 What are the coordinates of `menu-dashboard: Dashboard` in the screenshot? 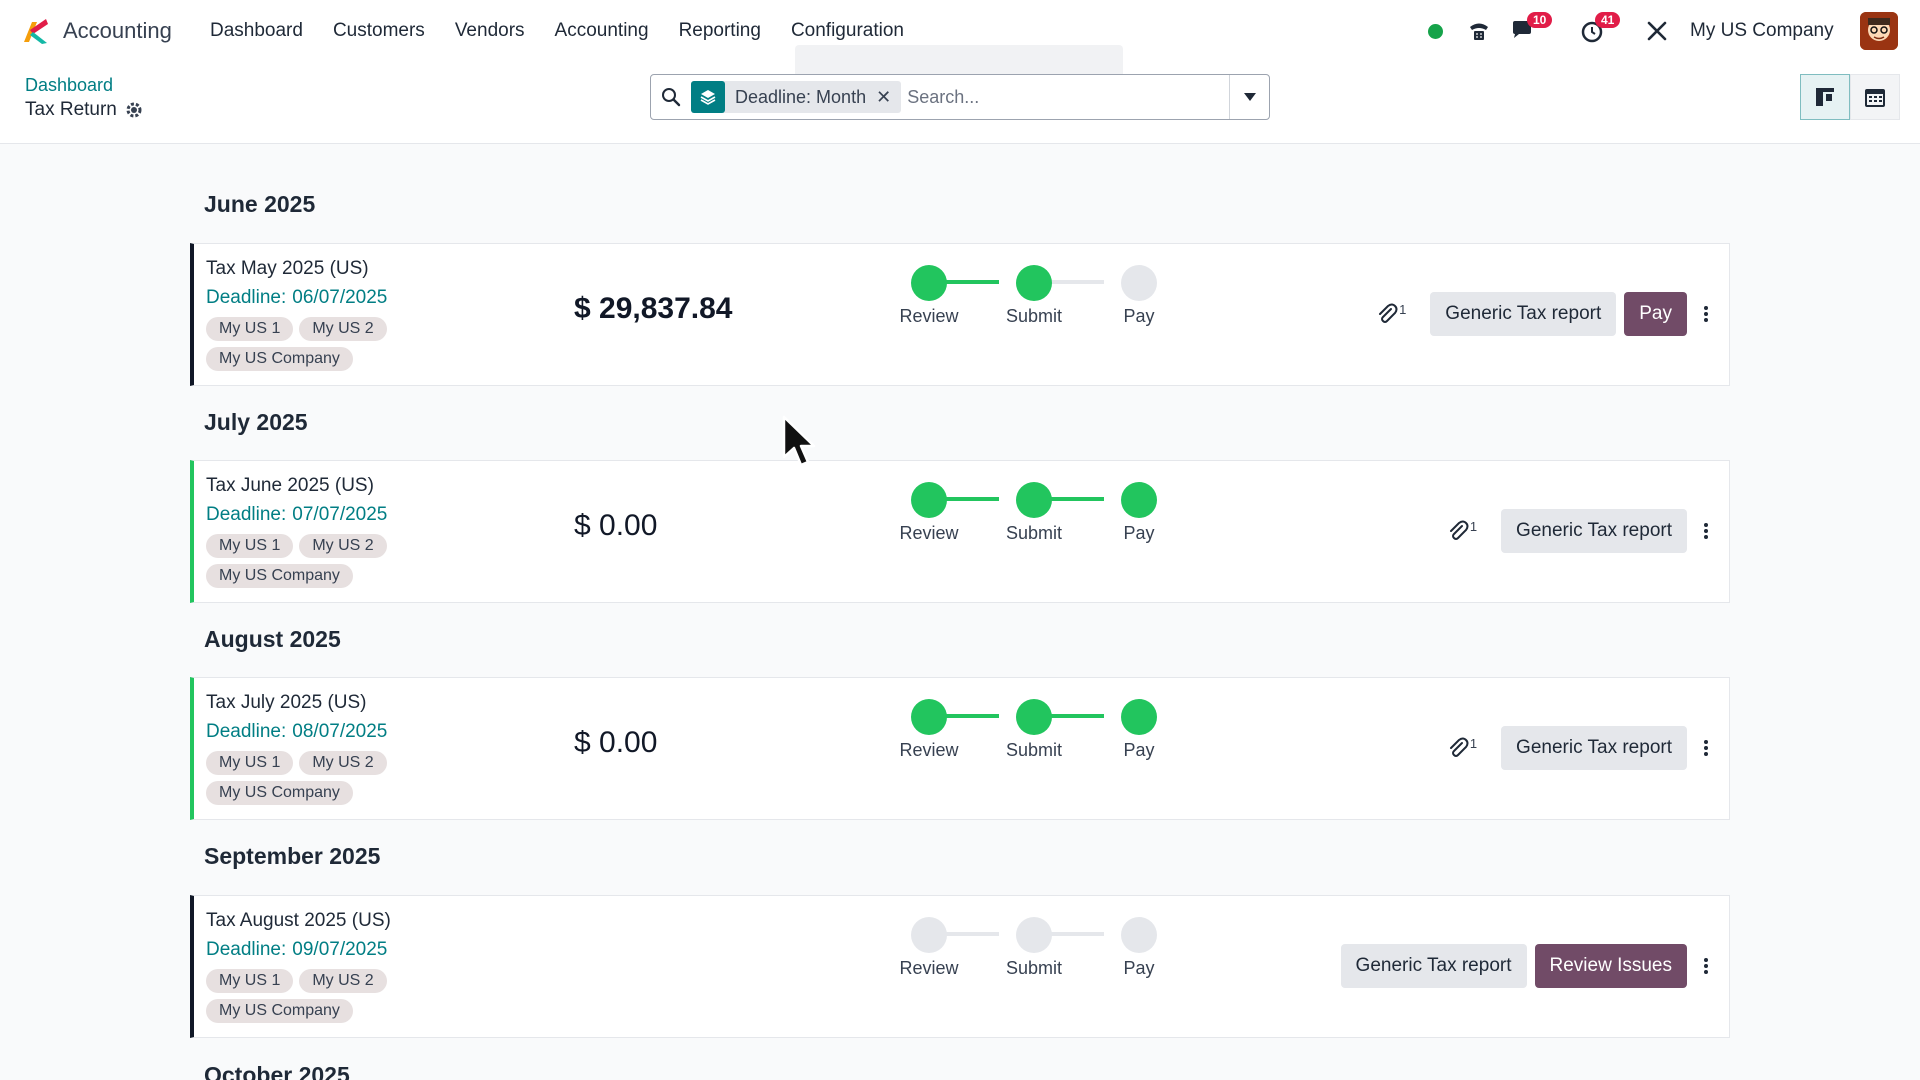 It's located at (256, 31).